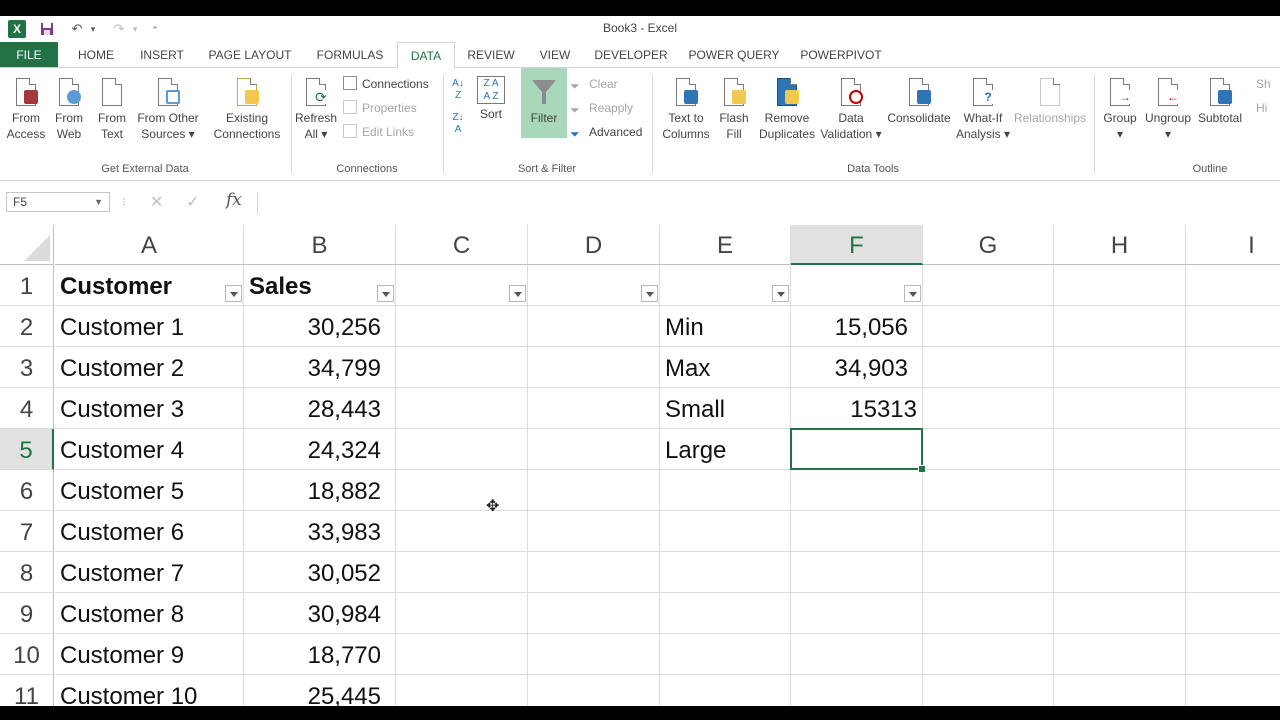  What do you see at coordinates (149, 285) in the screenshot?
I see `cell-a1: Customer` at bounding box center [149, 285].